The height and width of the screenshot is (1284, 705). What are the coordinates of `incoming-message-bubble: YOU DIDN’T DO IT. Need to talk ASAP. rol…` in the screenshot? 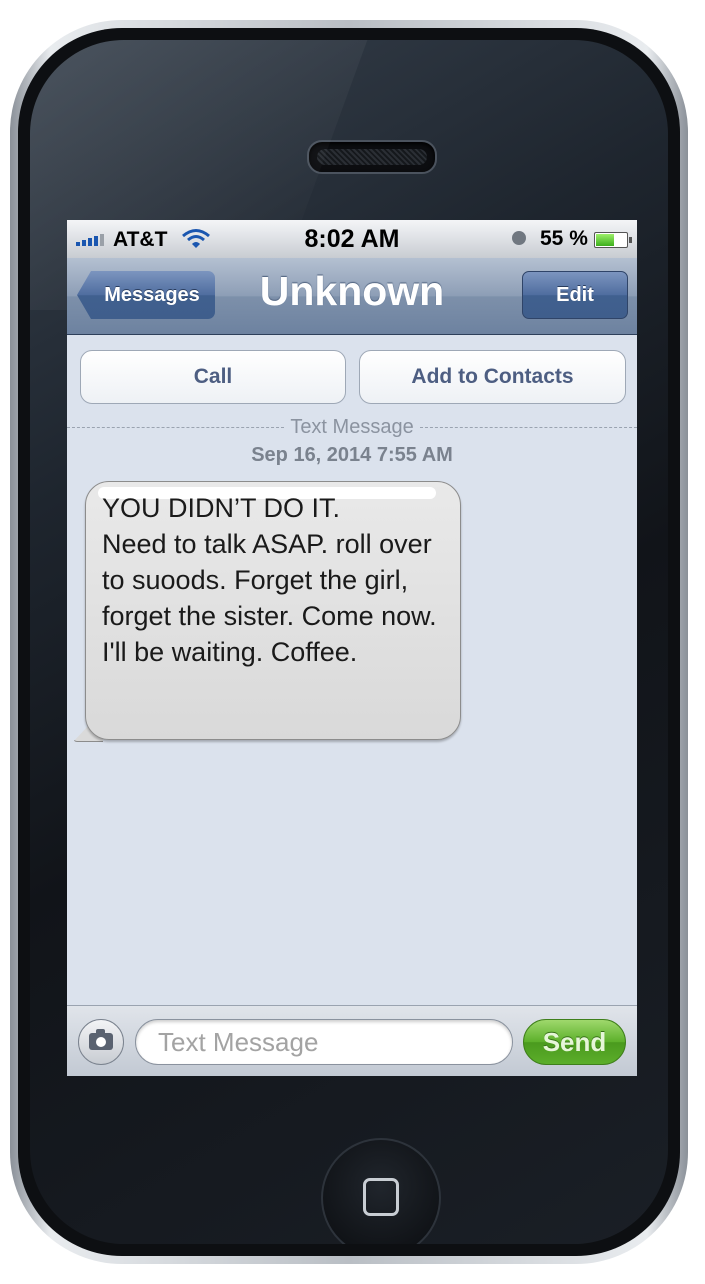 It's located at (273, 610).